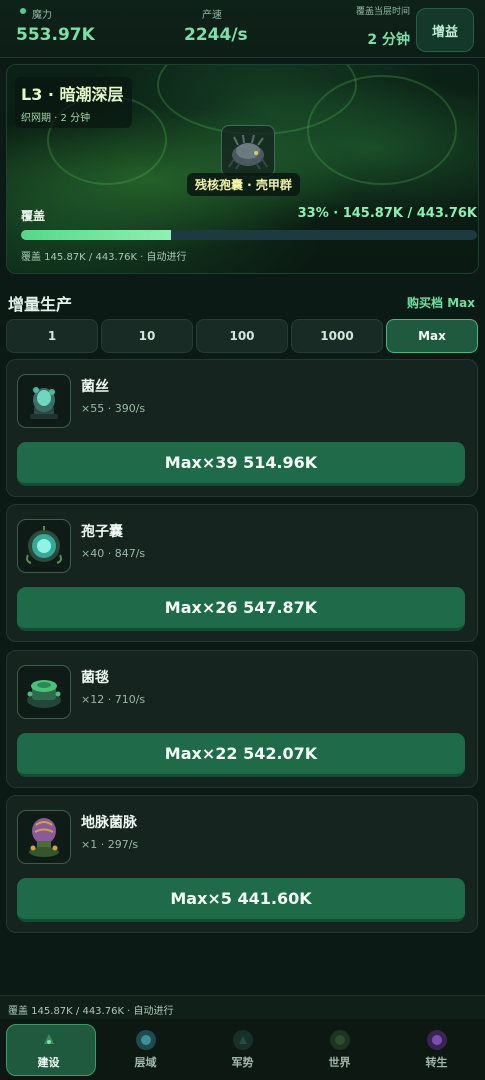  I want to click on nav-layer: 层域, so click(145, 1050).